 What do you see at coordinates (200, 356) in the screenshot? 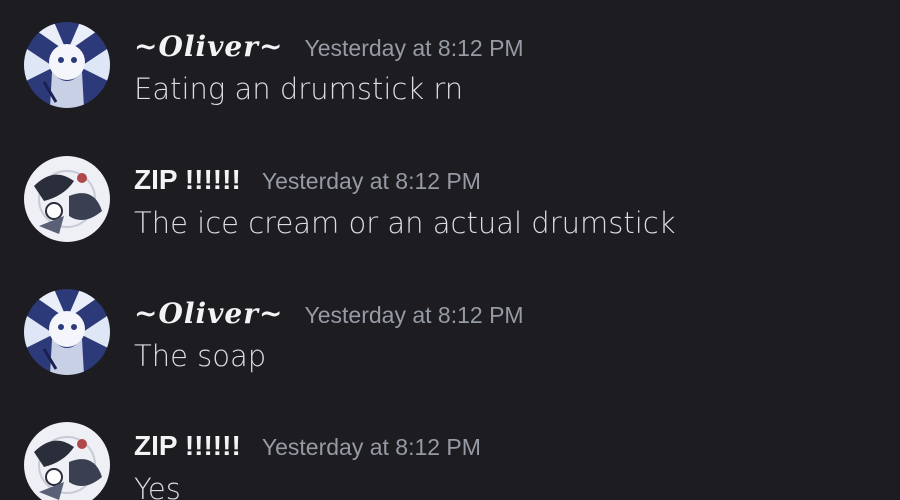
I see `message-text: The soap` at bounding box center [200, 356].